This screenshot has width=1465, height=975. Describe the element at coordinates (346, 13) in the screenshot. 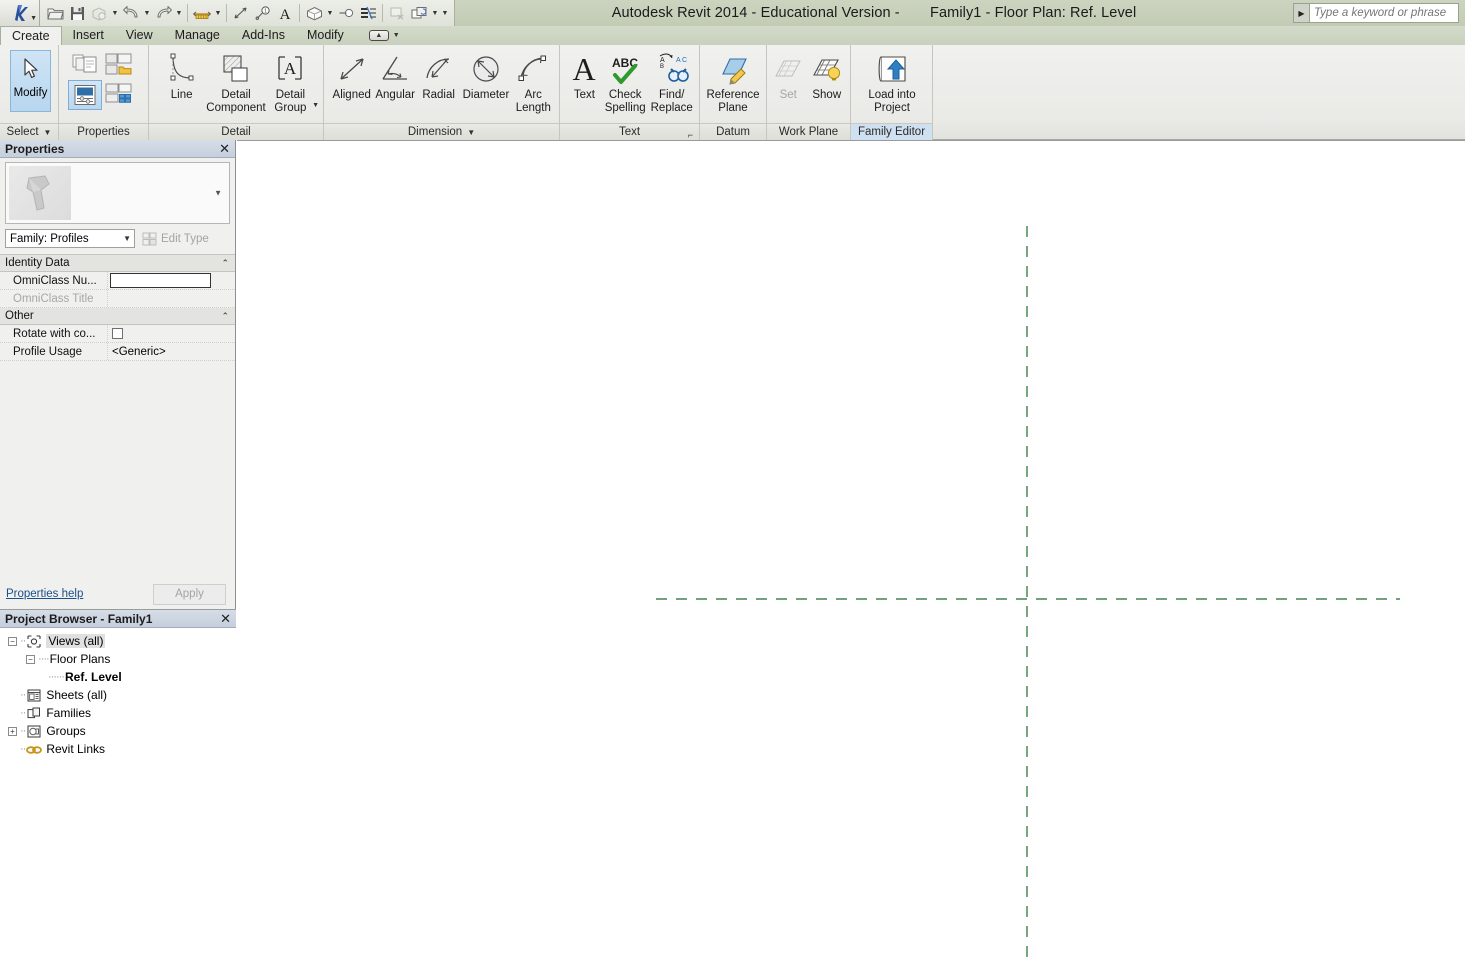

I see `section-icon` at that location.